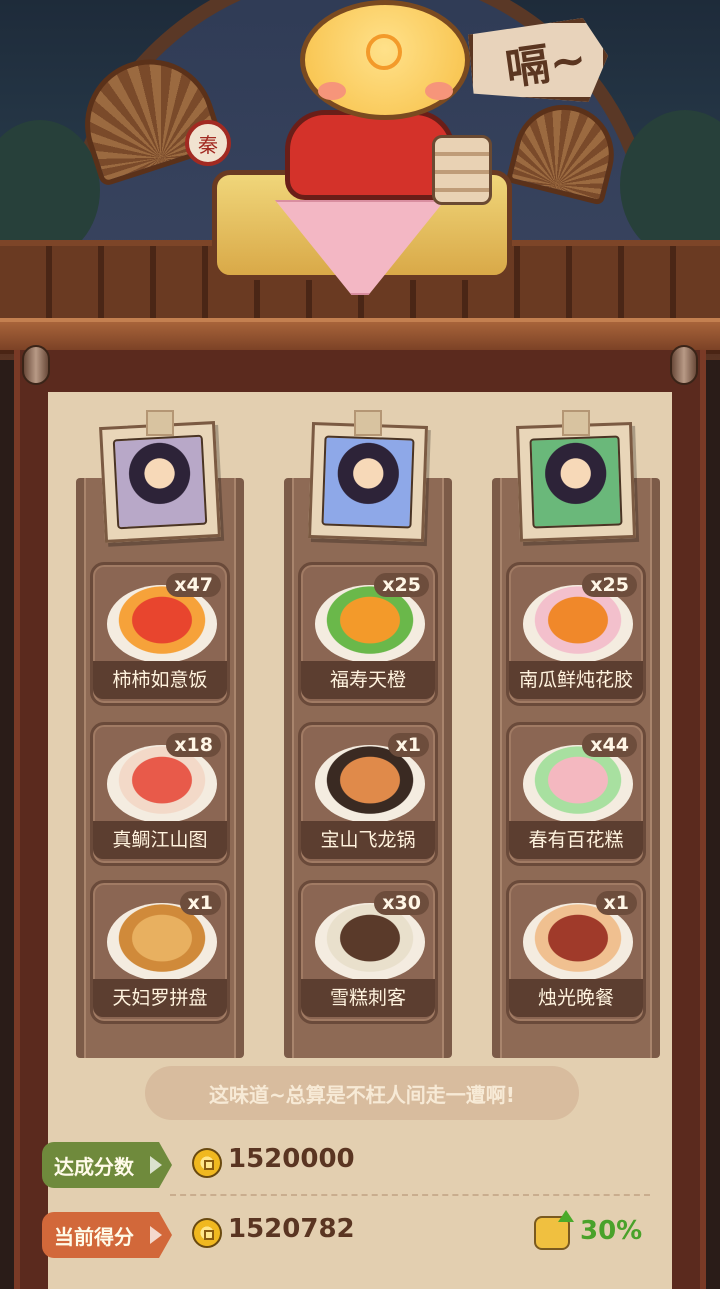  Describe the element at coordinates (160, 794) in the screenshot. I see `dish-card: x18 真鲷江山图` at that location.